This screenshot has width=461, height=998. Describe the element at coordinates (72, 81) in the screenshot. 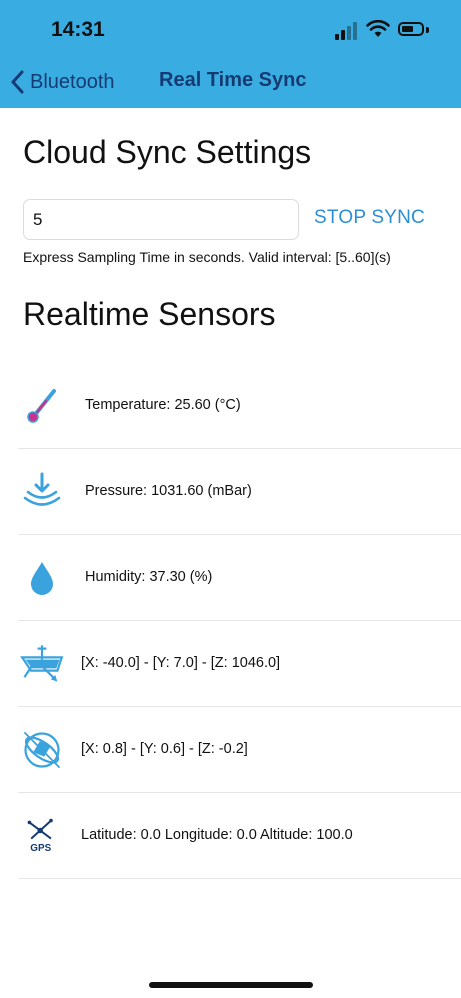

I see `back-label: Bluetooth` at that location.